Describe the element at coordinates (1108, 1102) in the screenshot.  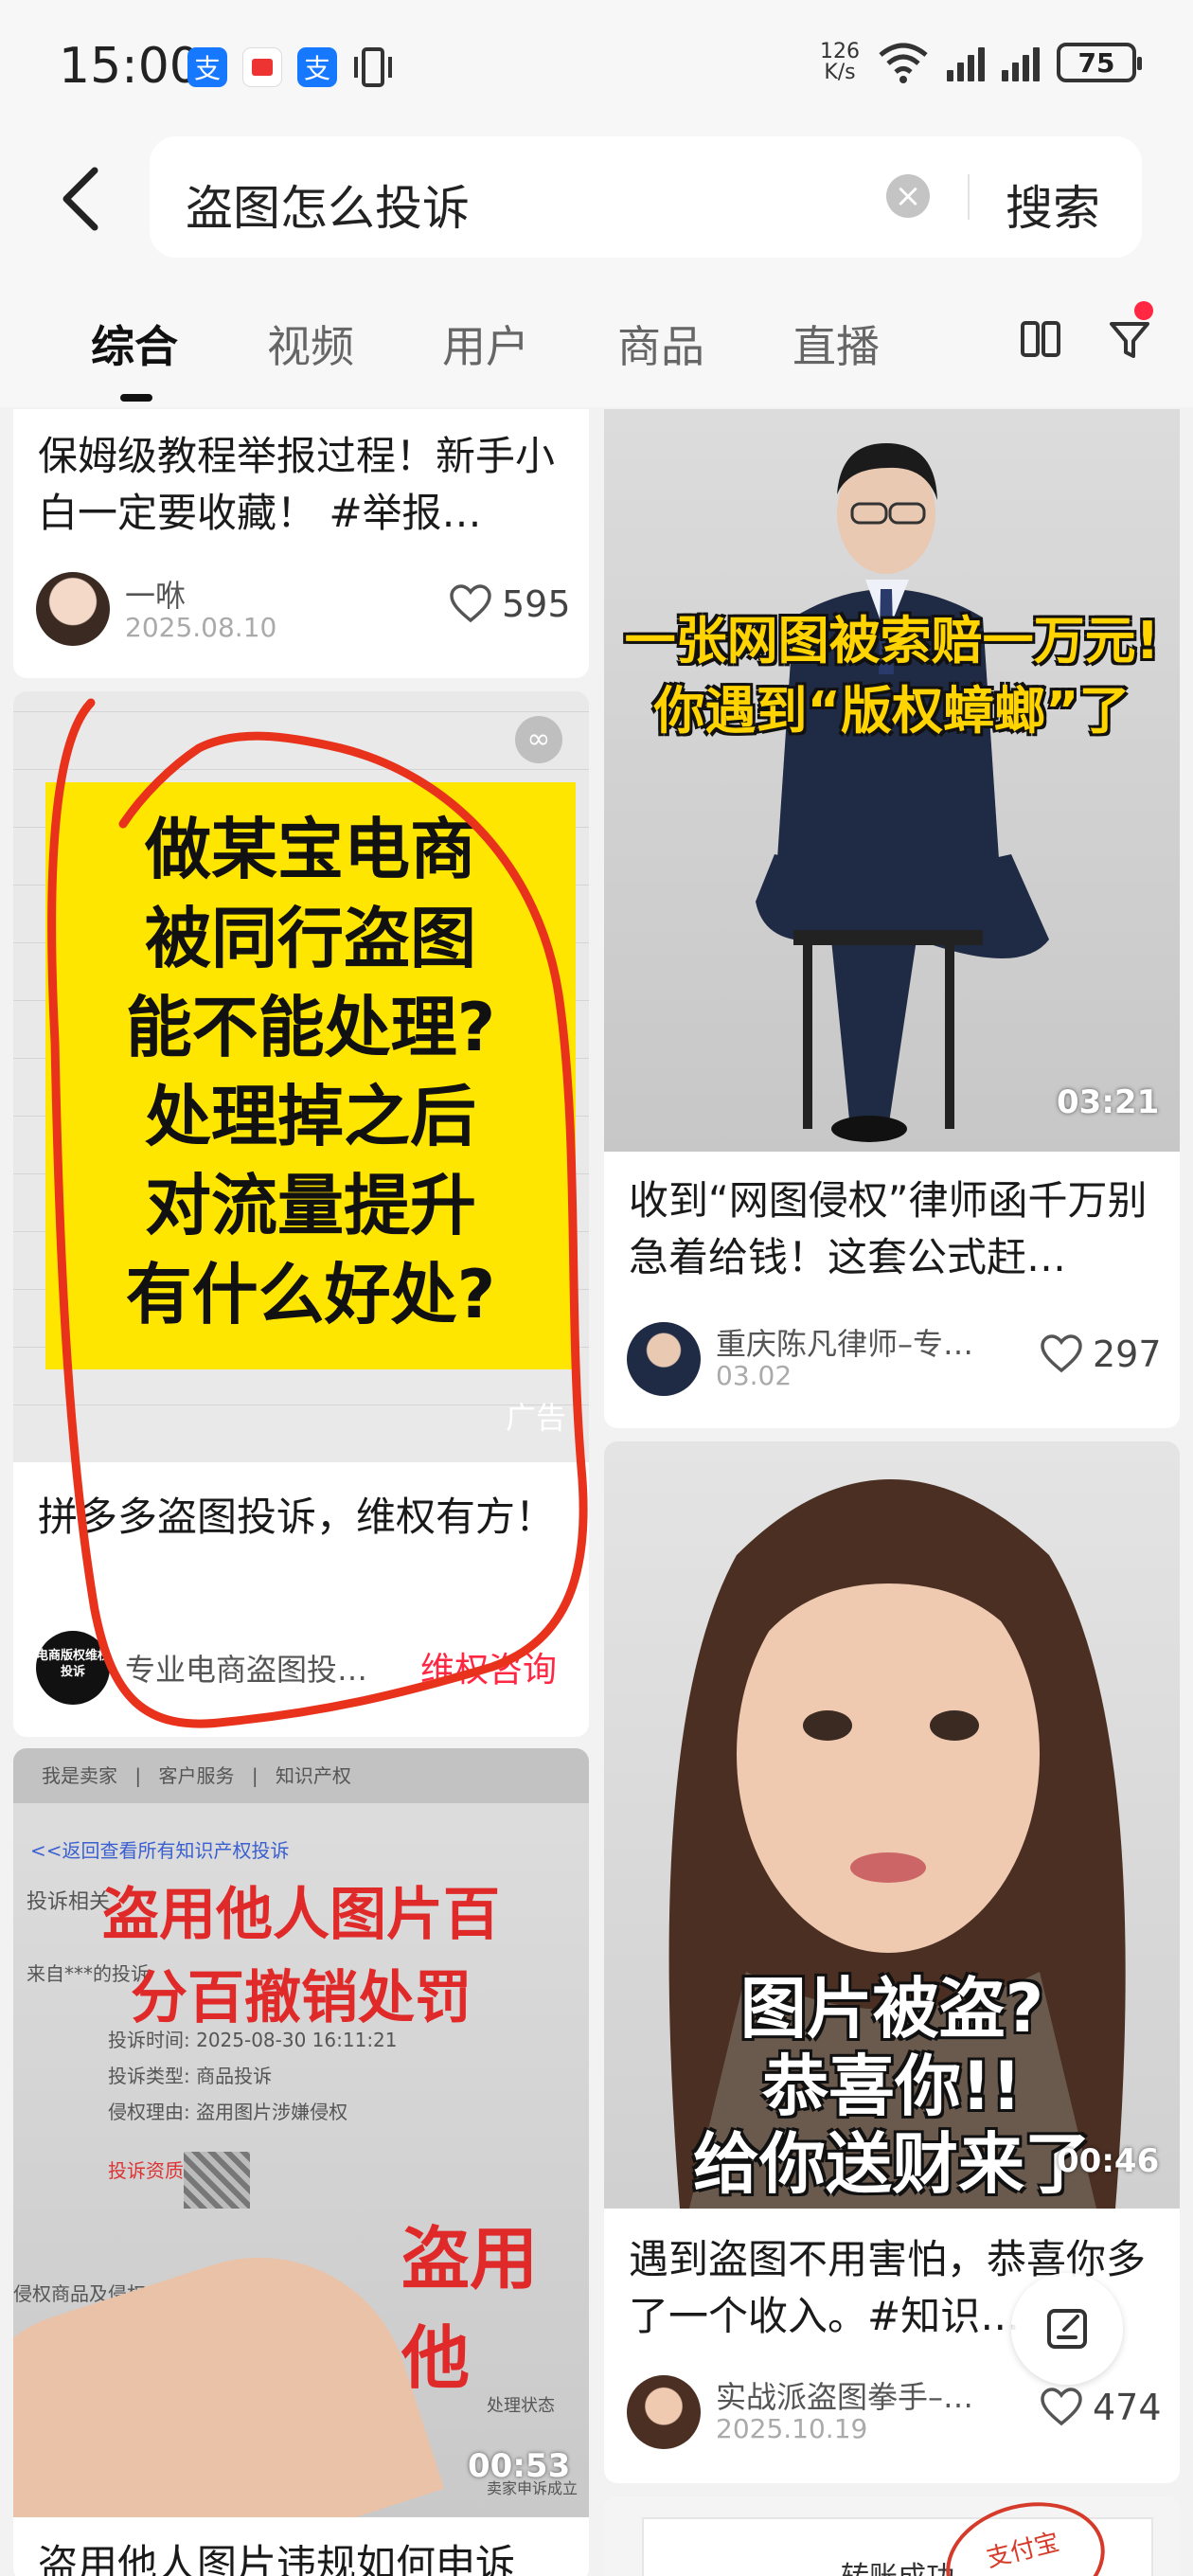
I see `video-duration: 03:21` at that location.